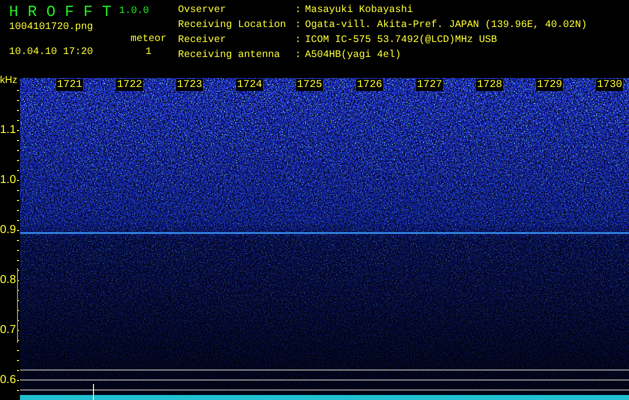  Describe the element at coordinates (148, 52) in the screenshot. I see `meteor-count: 1` at that location.